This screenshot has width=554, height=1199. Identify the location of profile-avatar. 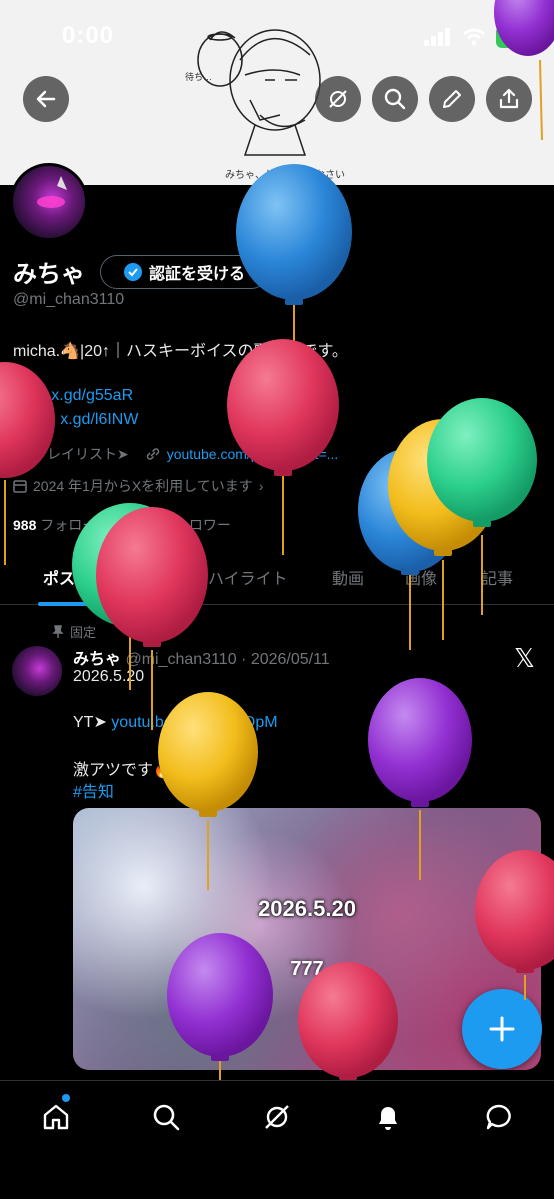
(49, 202).